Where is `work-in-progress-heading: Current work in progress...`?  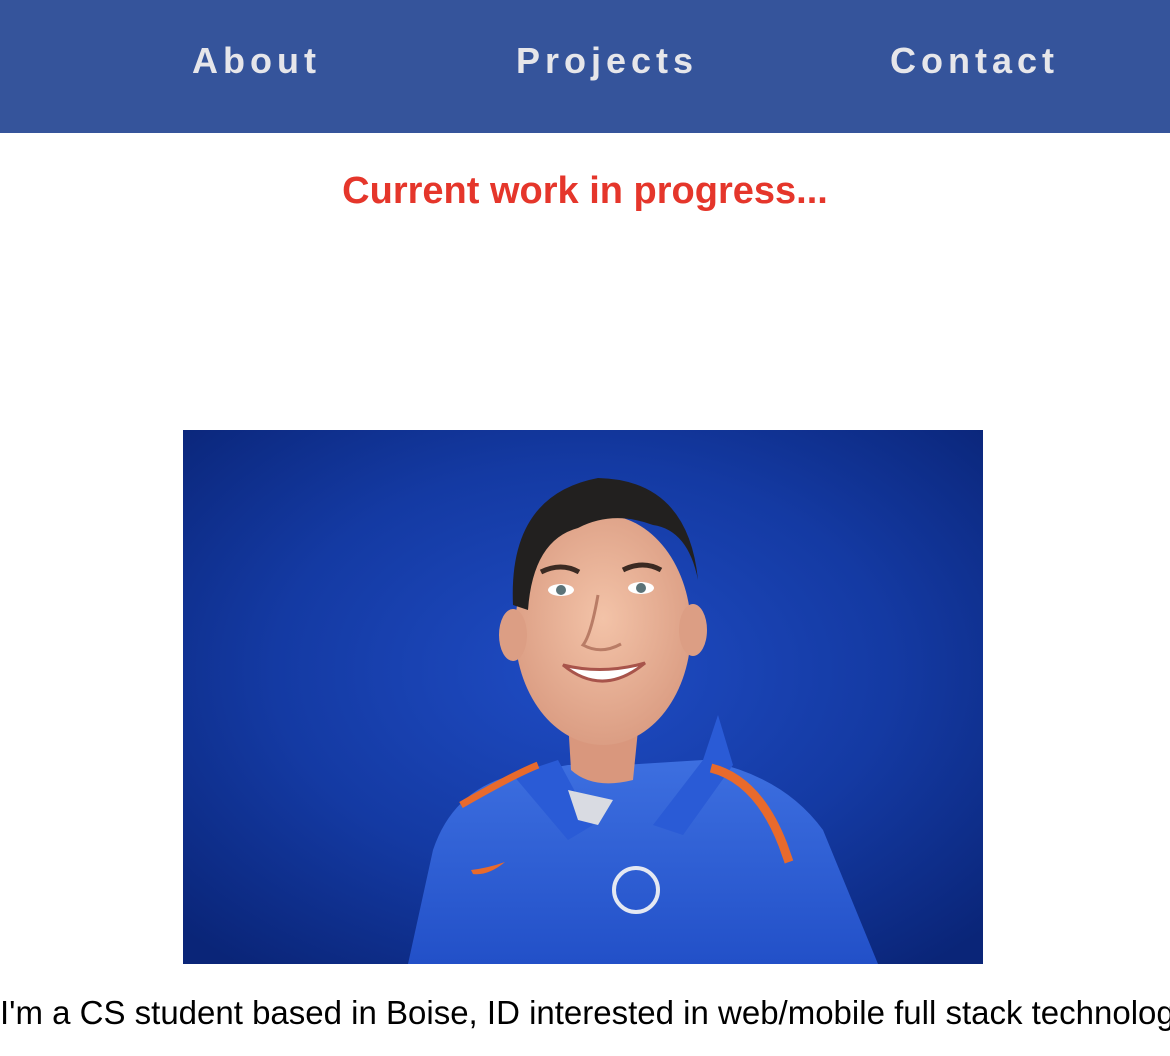
work-in-progress-heading: Current work in progress... is located at coordinates (585, 191).